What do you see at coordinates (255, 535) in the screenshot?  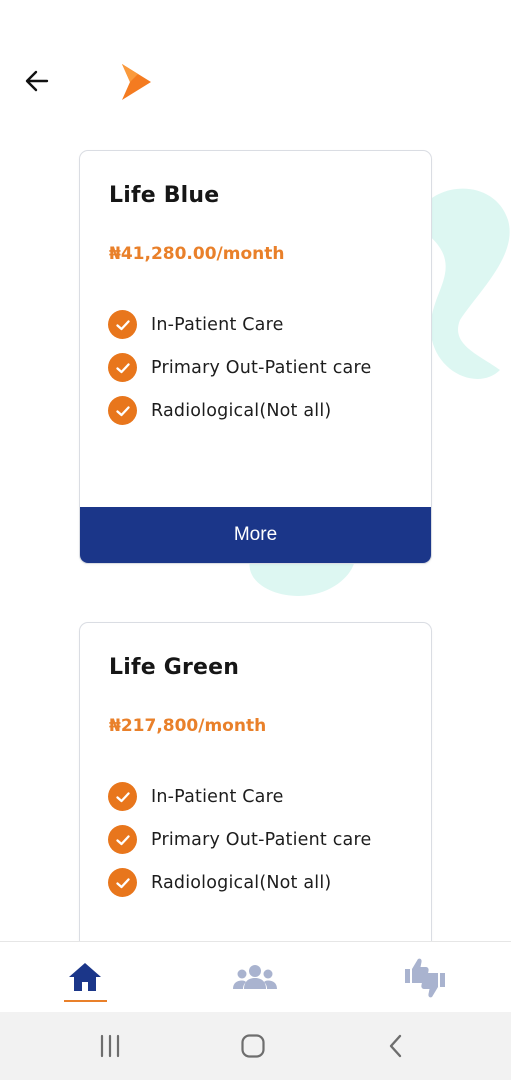 I see `more-button: More` at bounding box center [255, 535].